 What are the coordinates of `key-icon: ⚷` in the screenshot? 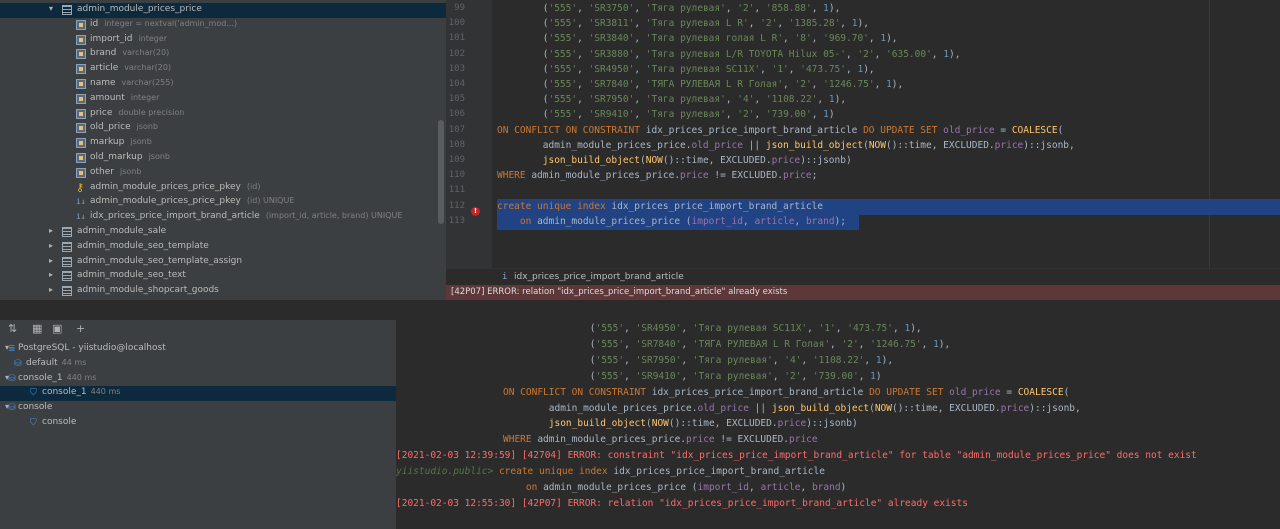 It's located at (80, 187).